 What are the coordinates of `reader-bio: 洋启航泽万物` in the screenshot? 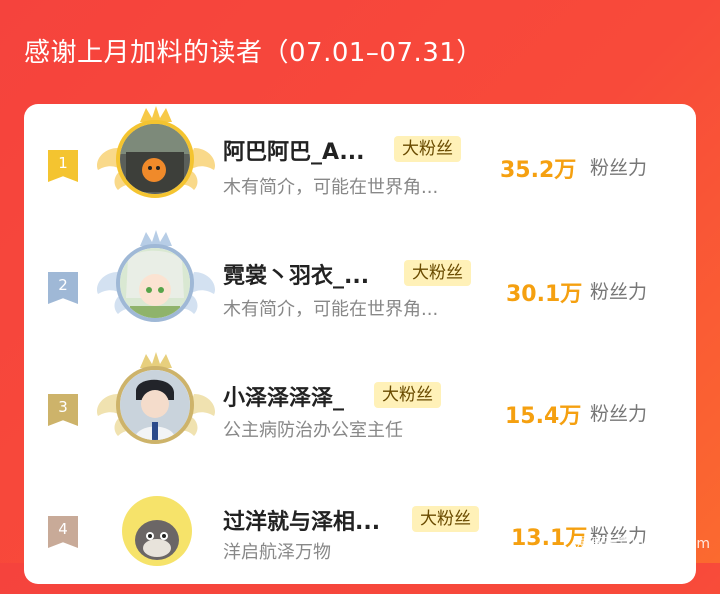 It's located at (277, 552).